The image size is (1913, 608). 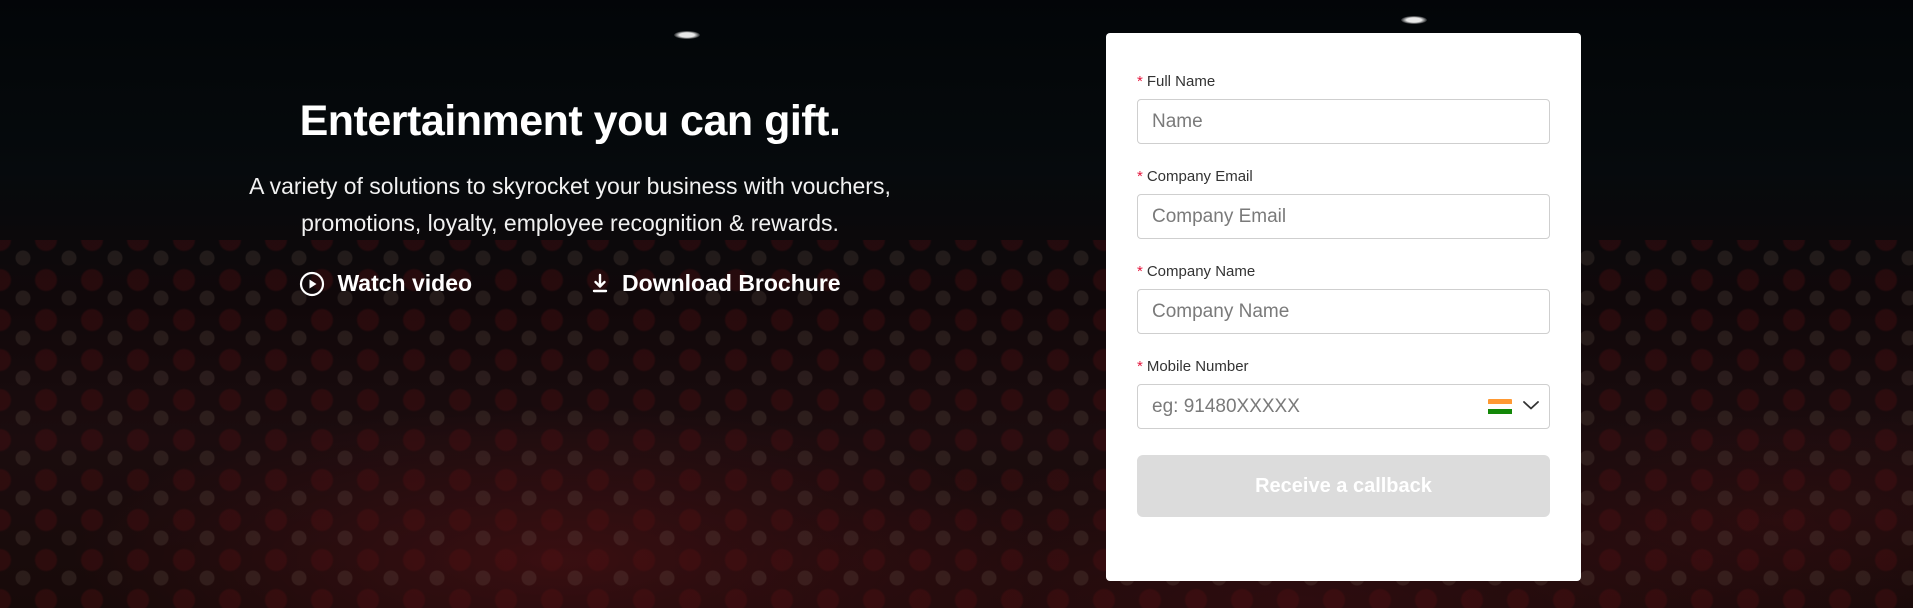 What do you see at coordinates (570, 283) in the screenshot?
I see `hero-actions: Watch video Download Brochure` at bounding box center [570, 283].